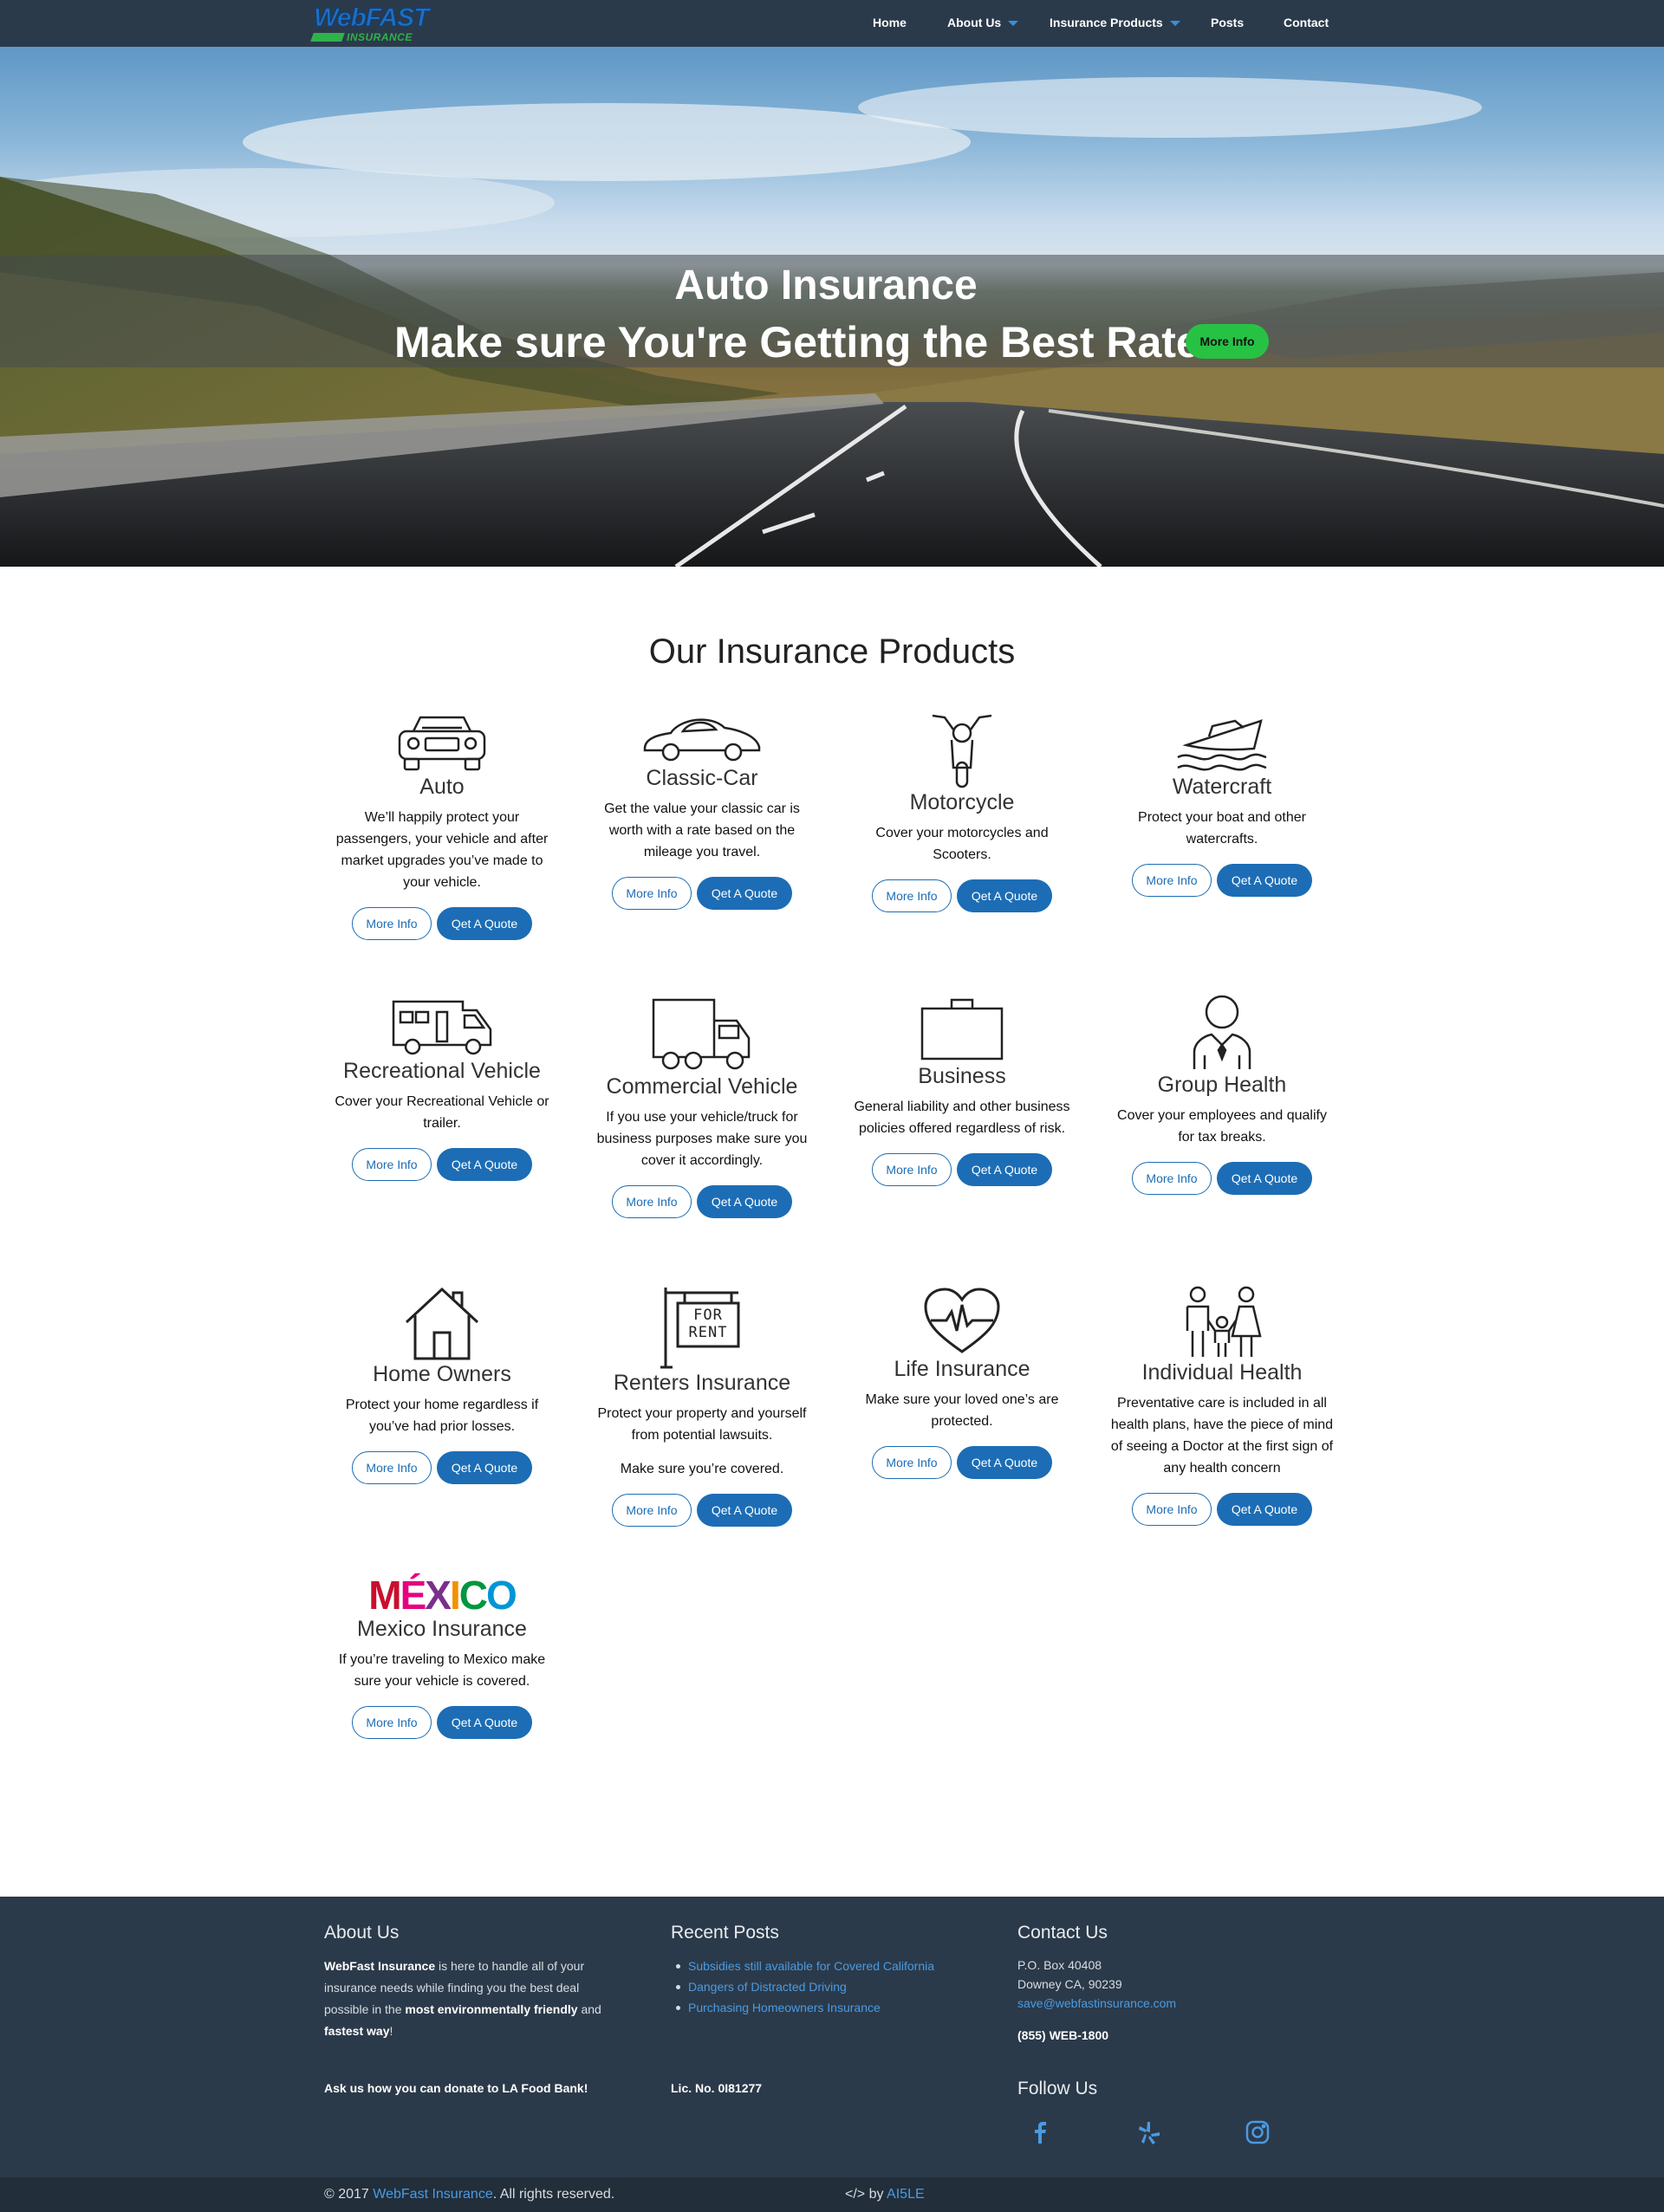 The image size is (1664, 2212). I want to click on about-text: !, so click(391, 2031).